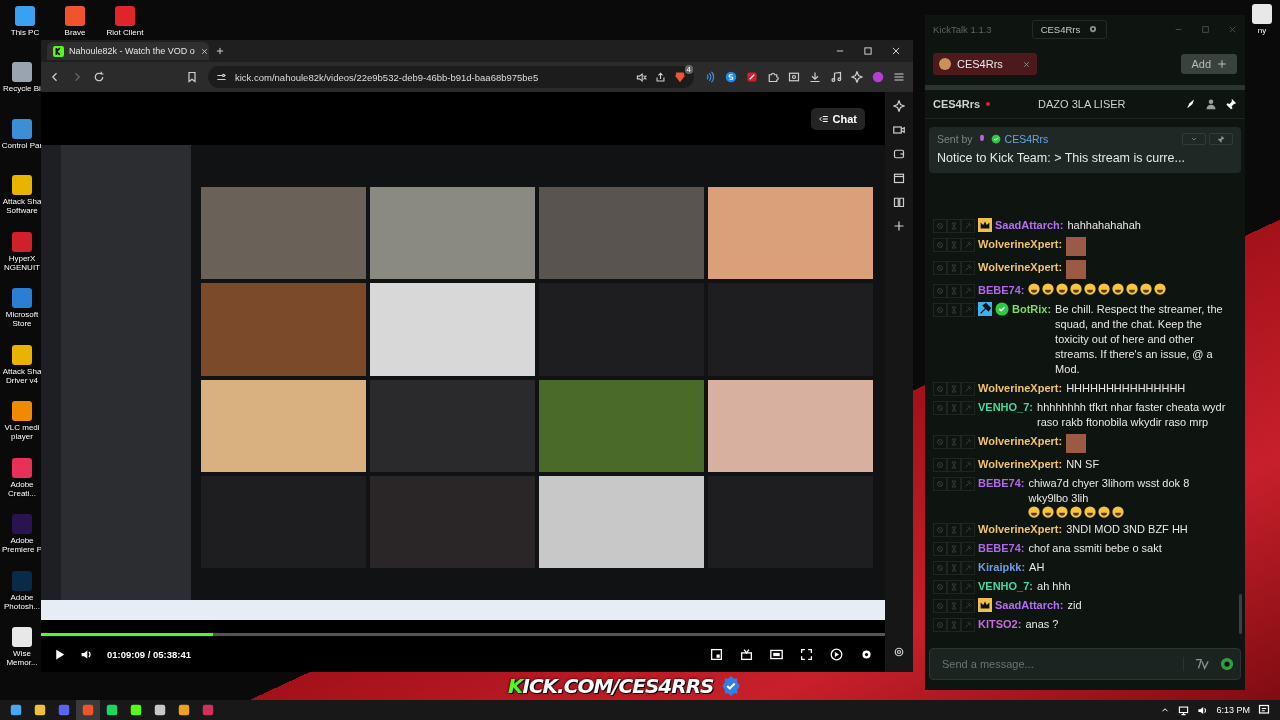  I want to click on desktop-icon-label: ny, so click(1262, 31).